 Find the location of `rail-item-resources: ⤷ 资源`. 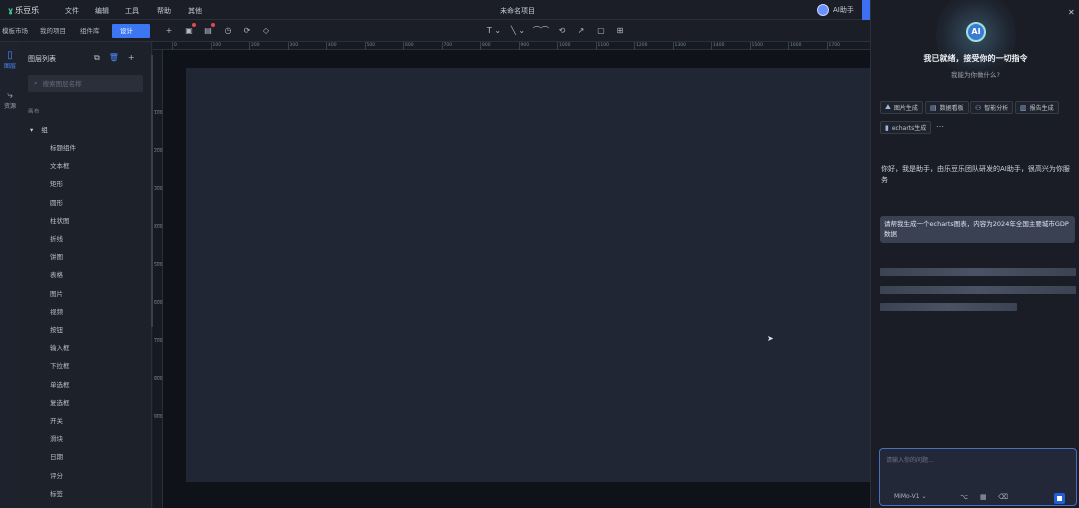

rail-item-resources: ⤷ 资源 is located at coordinates (10, 100).